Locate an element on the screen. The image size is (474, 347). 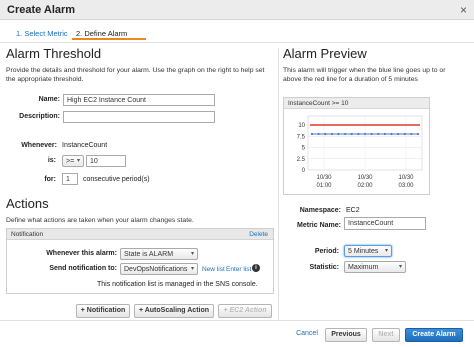
header-divider is located at coordinates (237, 42).